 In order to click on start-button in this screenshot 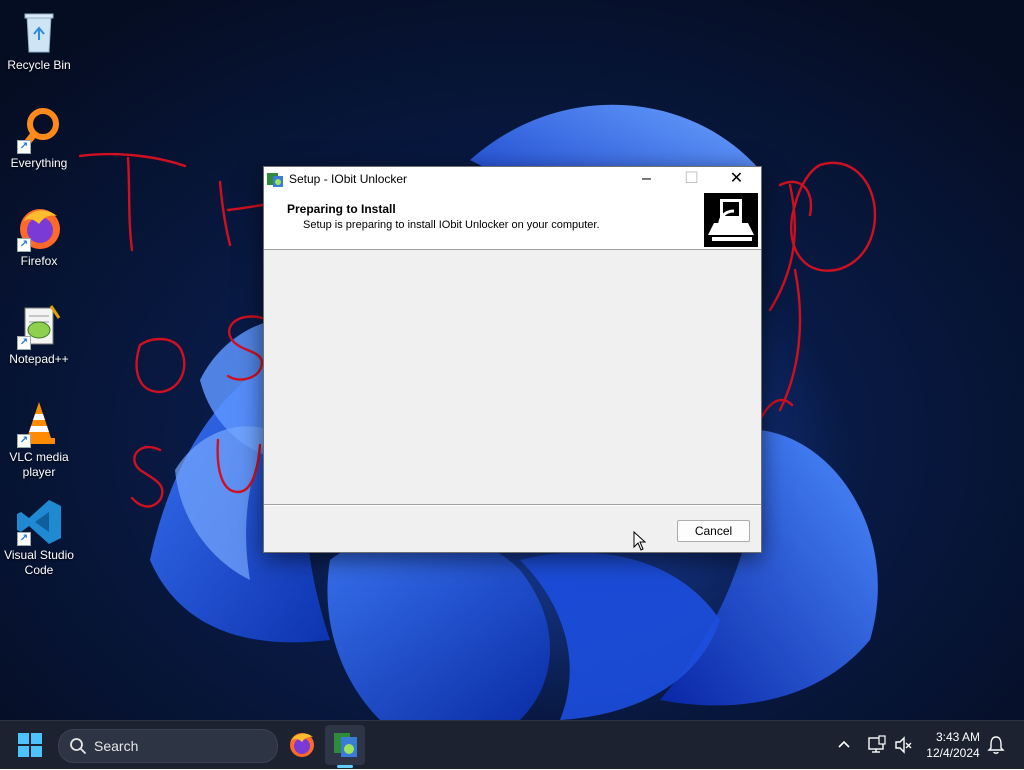, I will do `click(31, 746)`.